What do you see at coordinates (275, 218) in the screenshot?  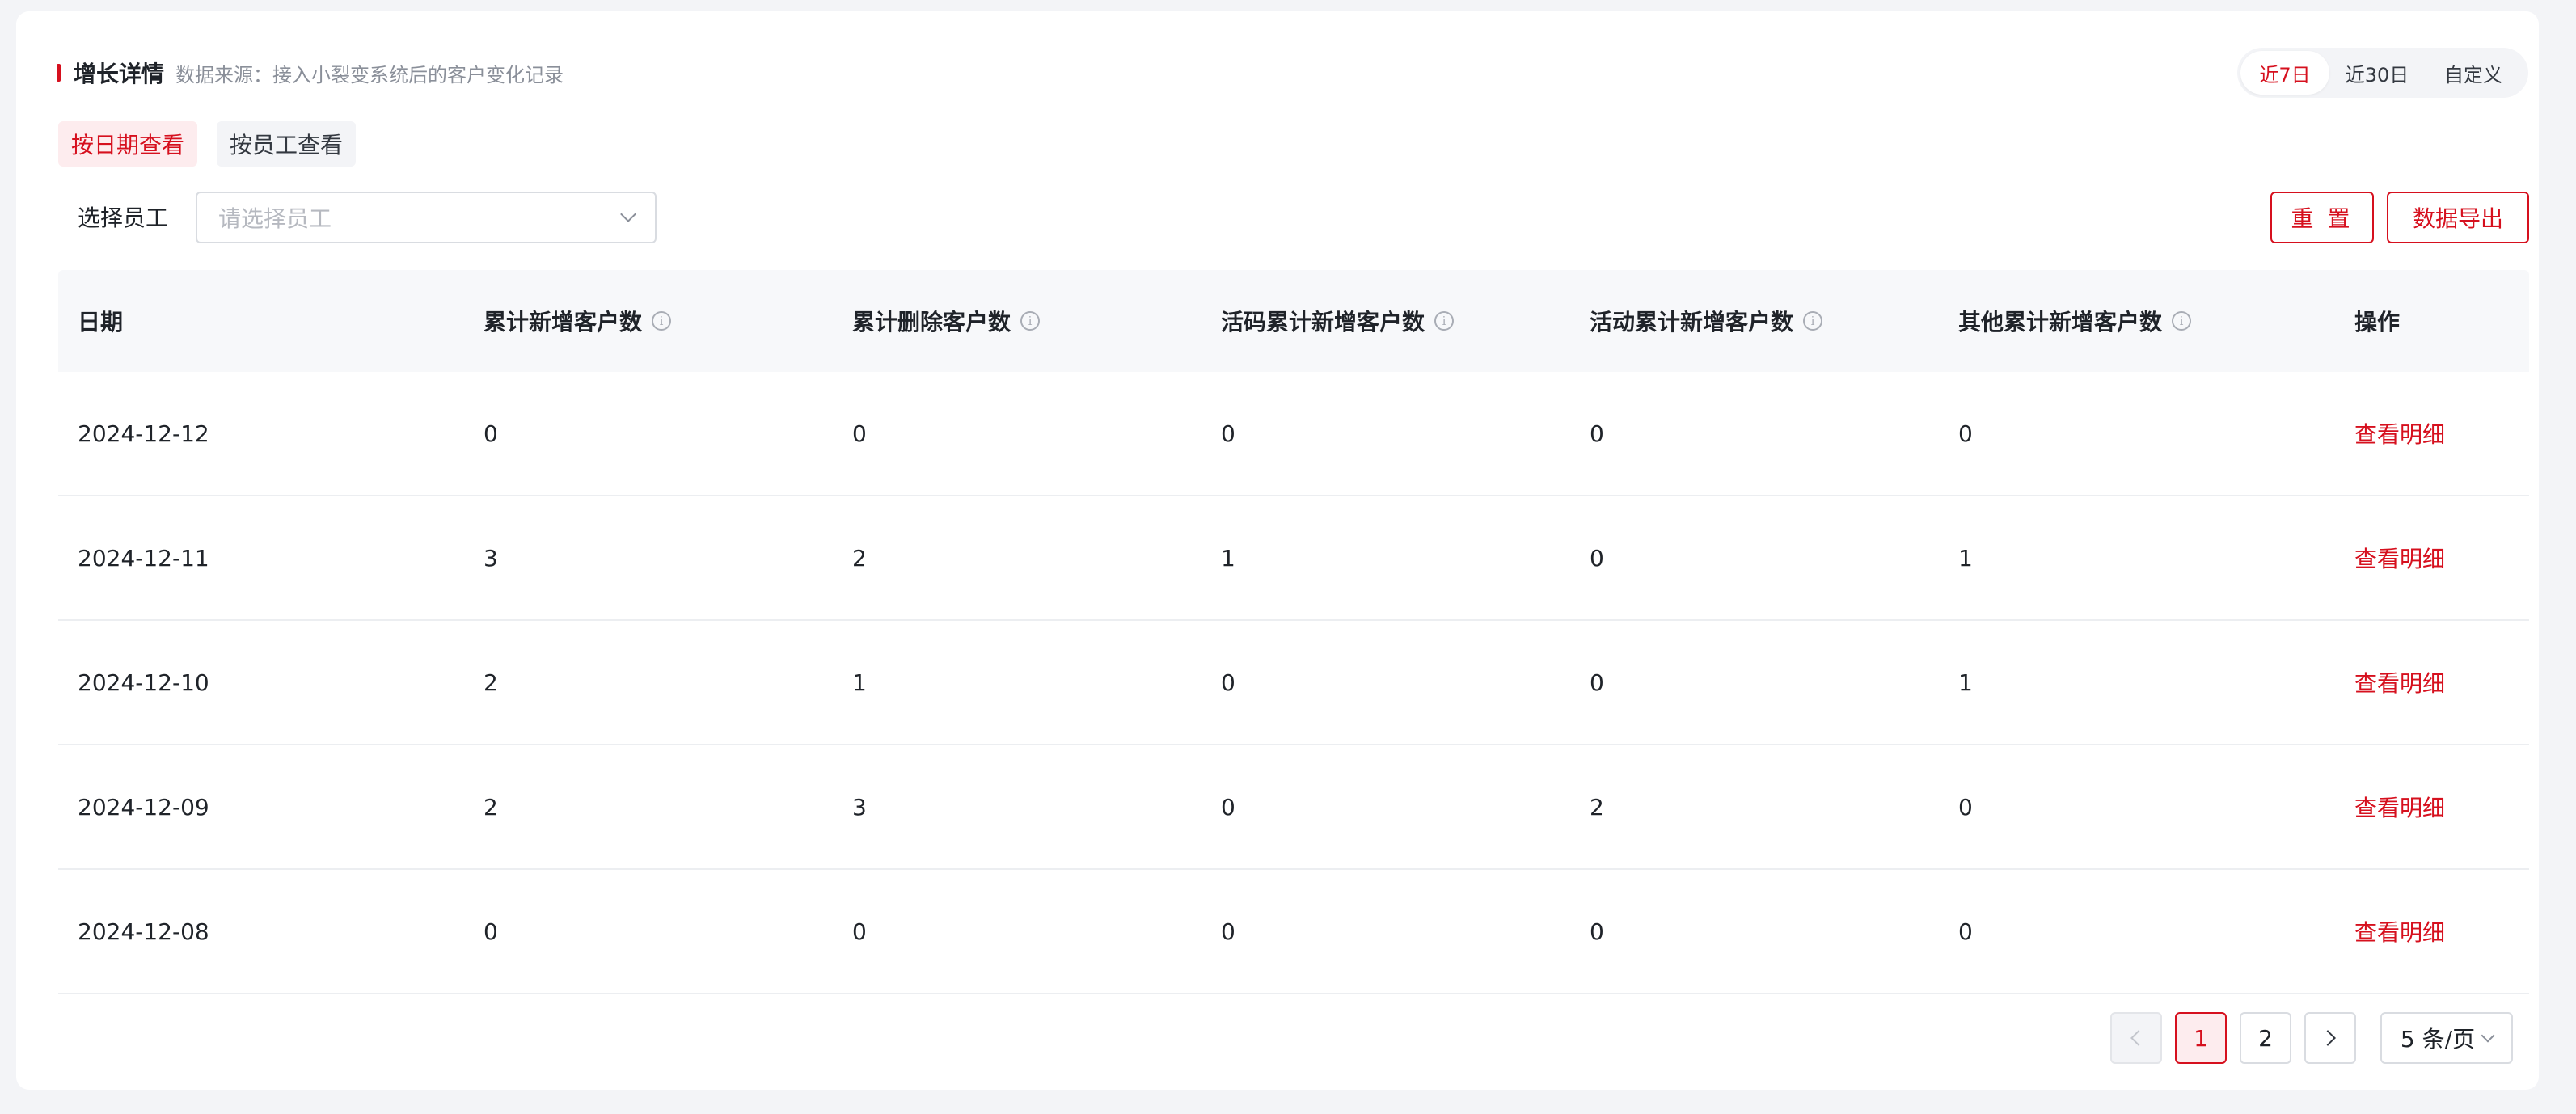 I see `employee-select-placeholder: 请选择员工` at bounding box center [275, 218].